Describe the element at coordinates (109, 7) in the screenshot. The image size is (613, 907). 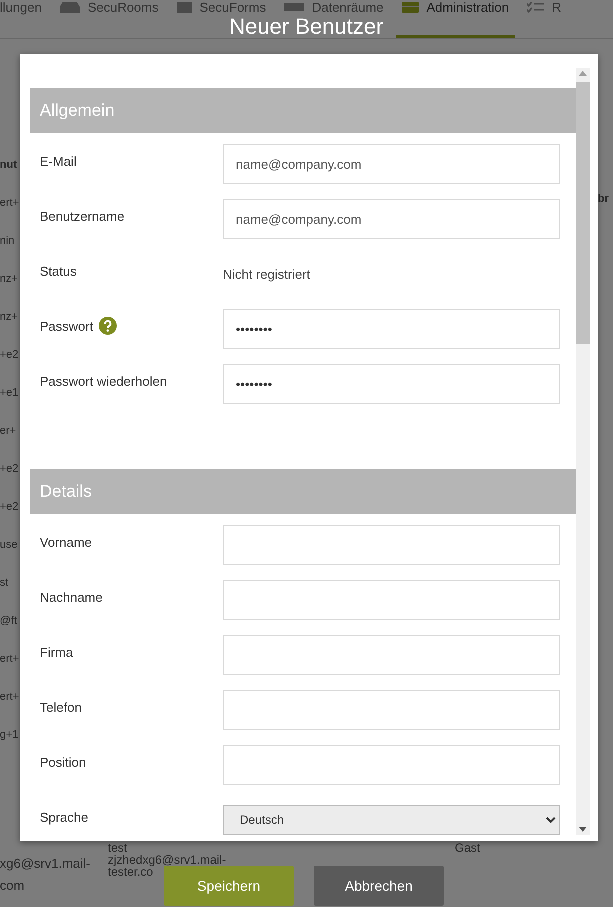
I see `nav-tab: SecuRooms` at that location.